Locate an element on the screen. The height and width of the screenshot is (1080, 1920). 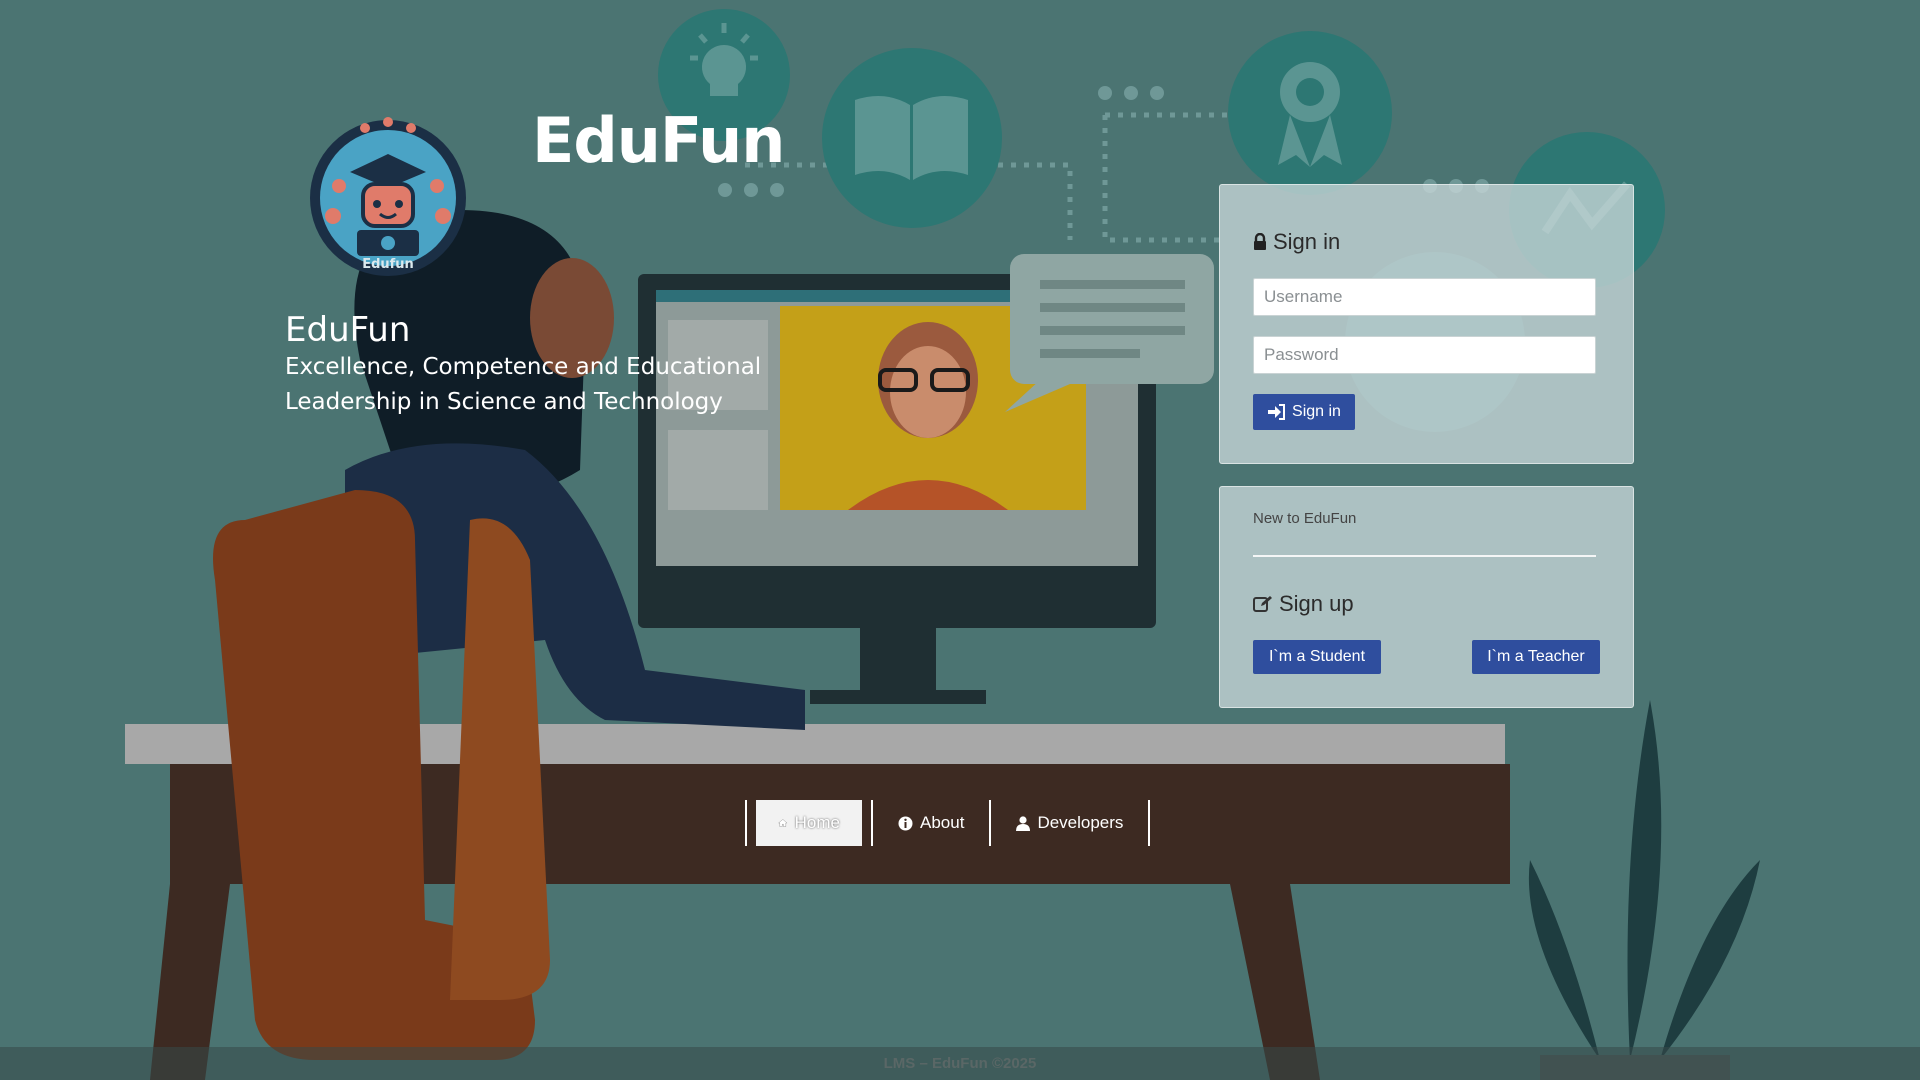
nav-about-label: About is located at coordinates (942, 822).